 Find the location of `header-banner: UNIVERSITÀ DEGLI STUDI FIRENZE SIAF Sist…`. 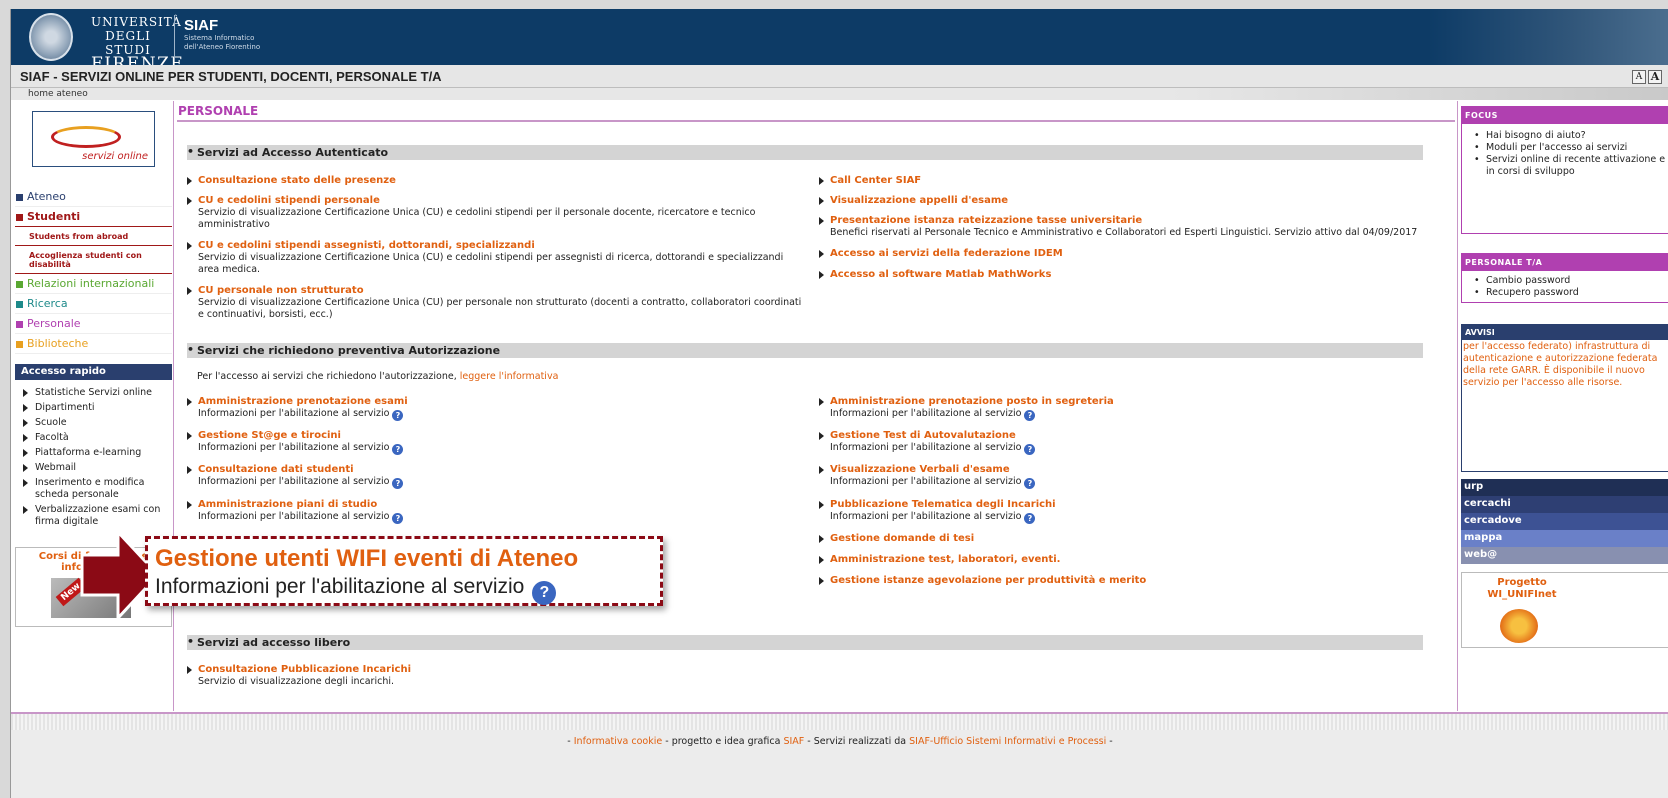

header-banner: UNIVERSITÀ DEGLI STUDI FIRENZE SIAF Sist… is located at coordinates (839, 37).